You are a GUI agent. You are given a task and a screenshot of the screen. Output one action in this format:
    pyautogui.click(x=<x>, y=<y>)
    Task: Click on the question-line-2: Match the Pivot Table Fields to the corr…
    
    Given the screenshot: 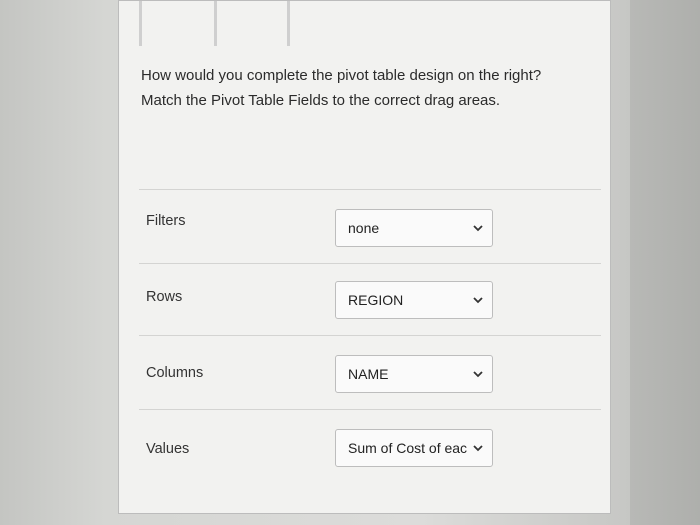 What is the action you would take?
    pyautogui.click(x=321, y=100)
    